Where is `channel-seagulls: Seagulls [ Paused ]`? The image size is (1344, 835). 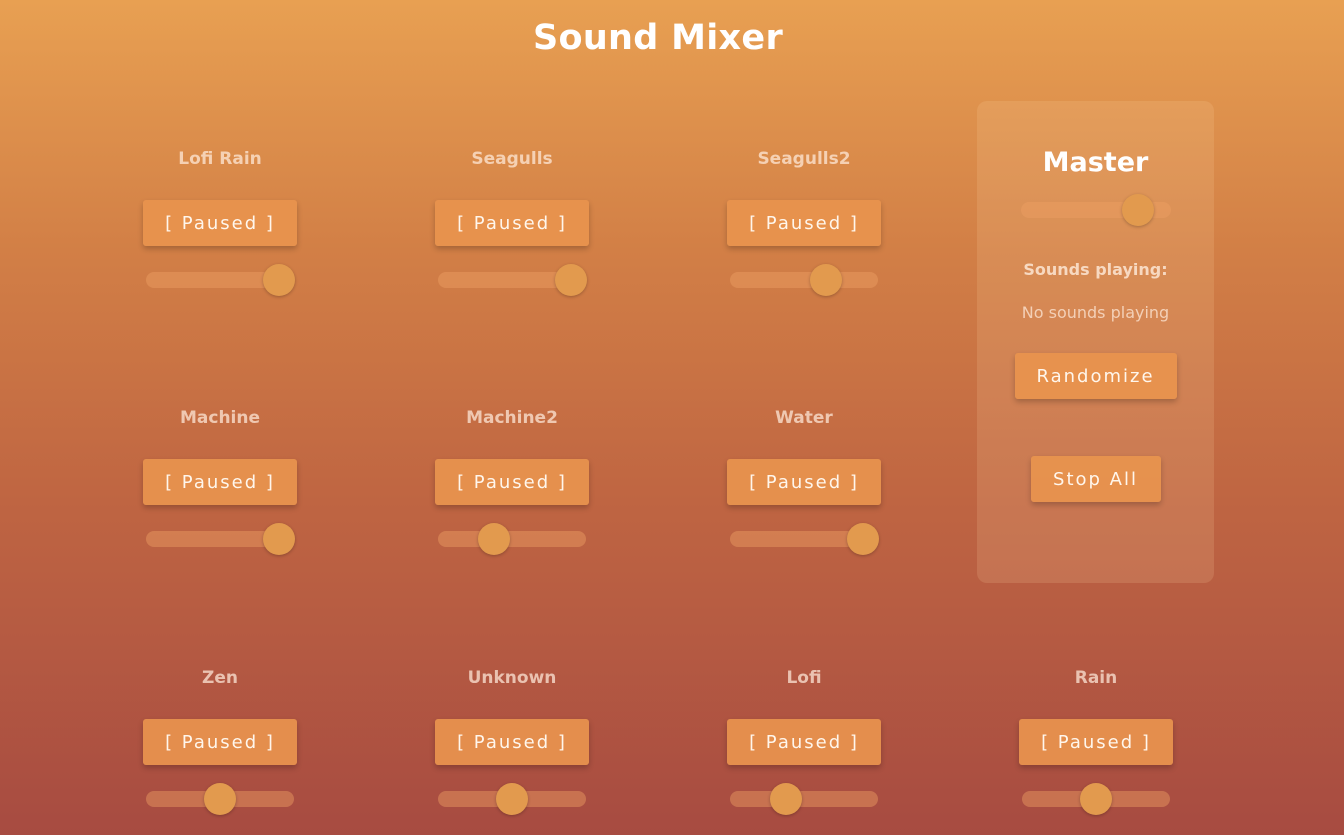 channel-seagulls: Seagulls [ Paused ] is located at coordinates (512, 222).